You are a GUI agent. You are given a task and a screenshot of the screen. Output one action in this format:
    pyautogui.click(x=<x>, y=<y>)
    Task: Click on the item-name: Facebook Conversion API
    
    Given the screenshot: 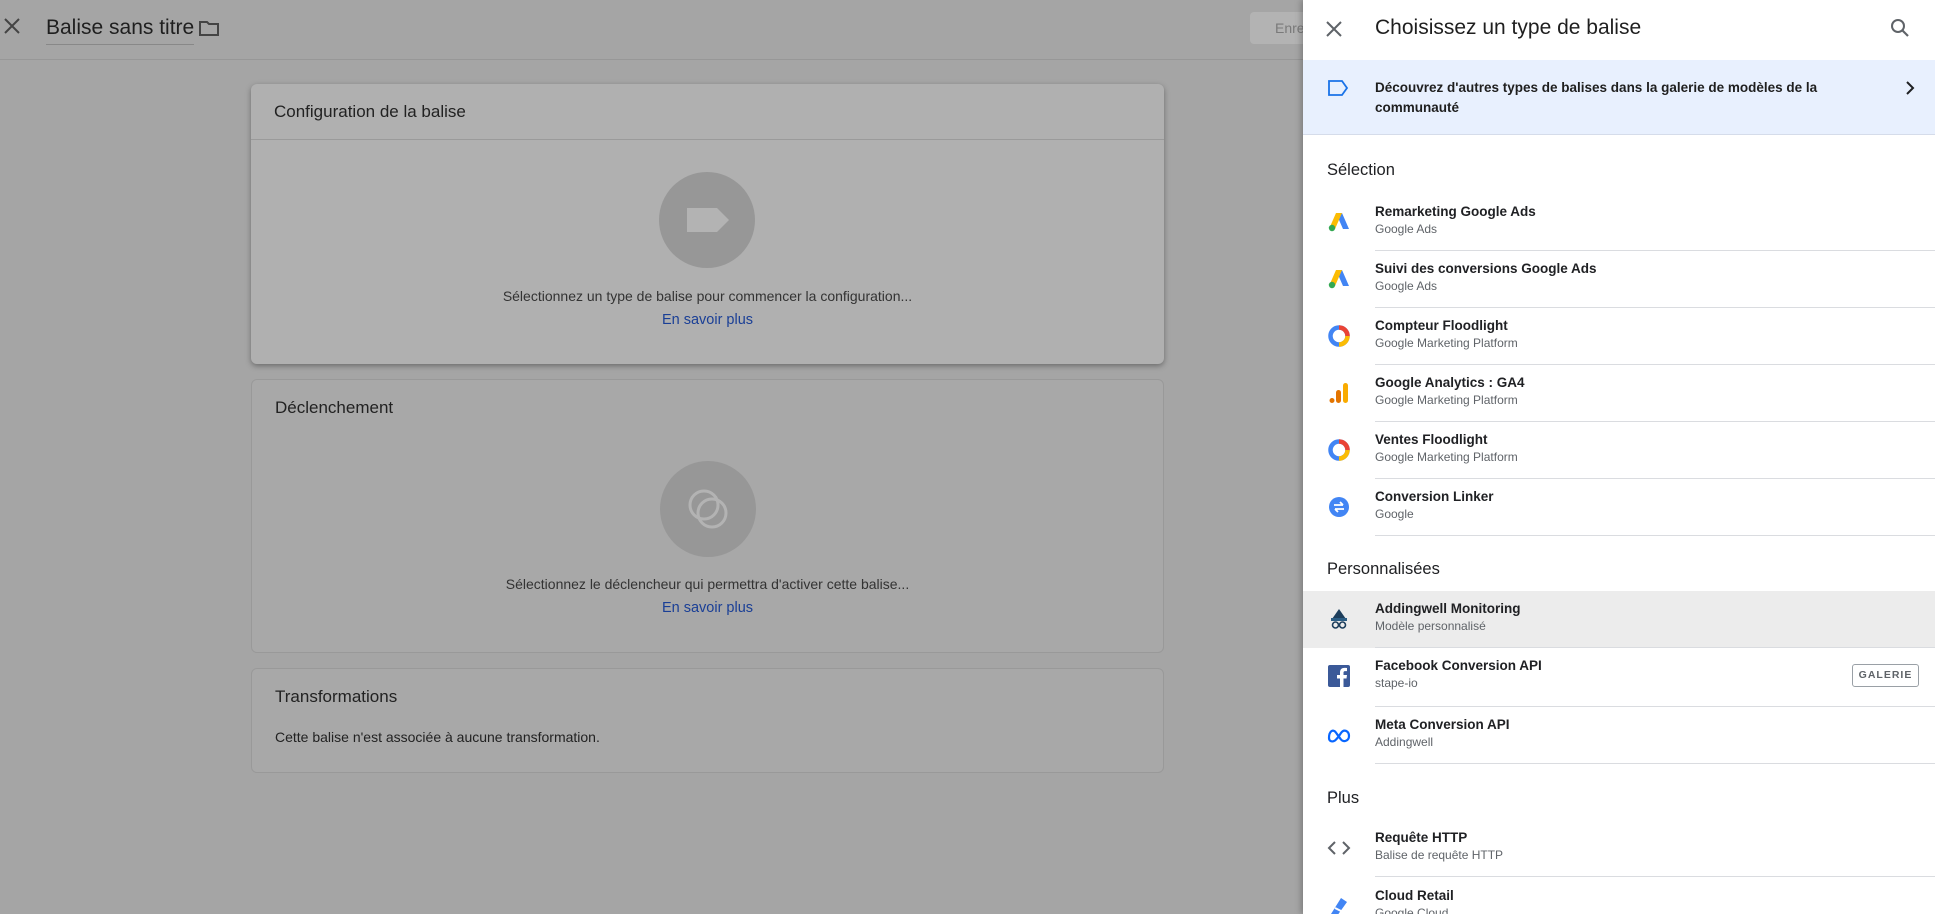 What is the action you would take?
    pyautogui.click(x=1458, y=665)
    